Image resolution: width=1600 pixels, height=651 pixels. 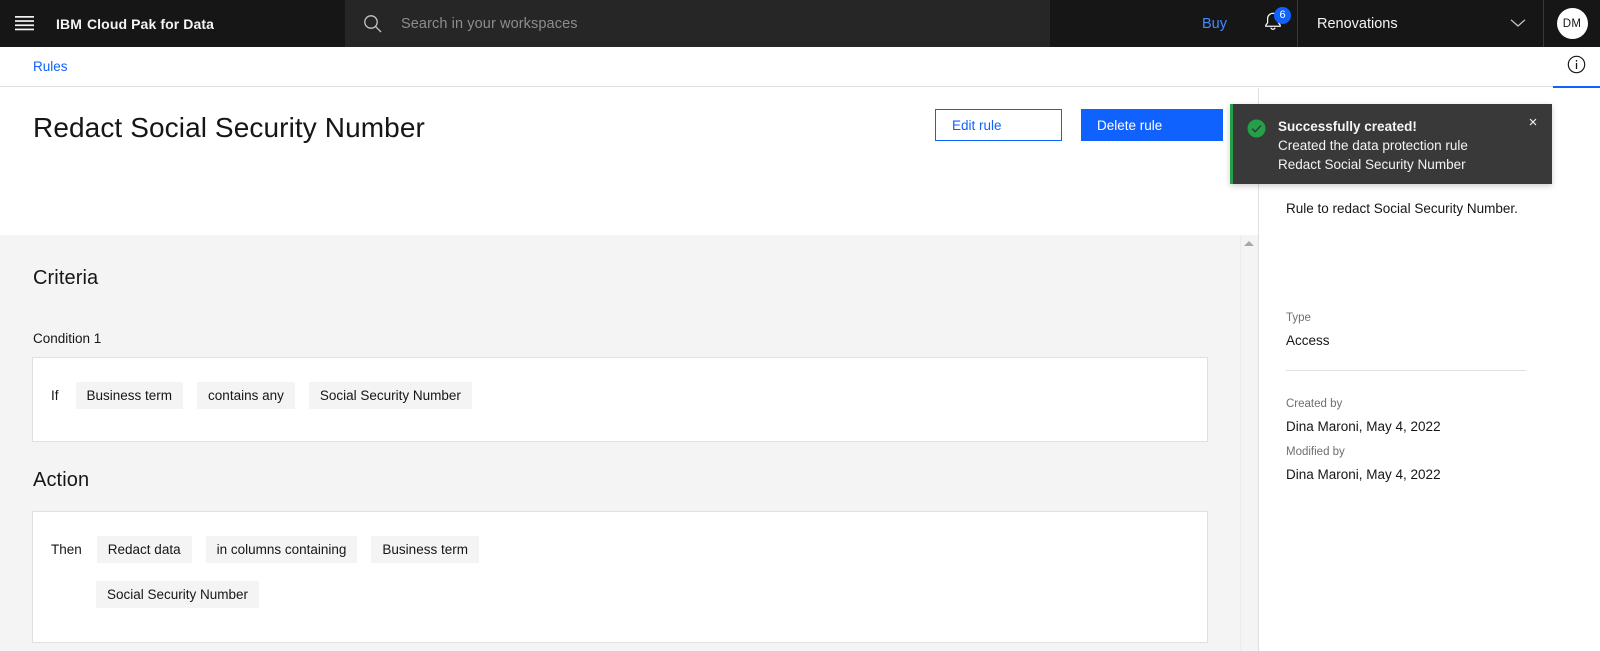 I want to click on toast-title: Successfully created!, so click(x=1347, y=126).